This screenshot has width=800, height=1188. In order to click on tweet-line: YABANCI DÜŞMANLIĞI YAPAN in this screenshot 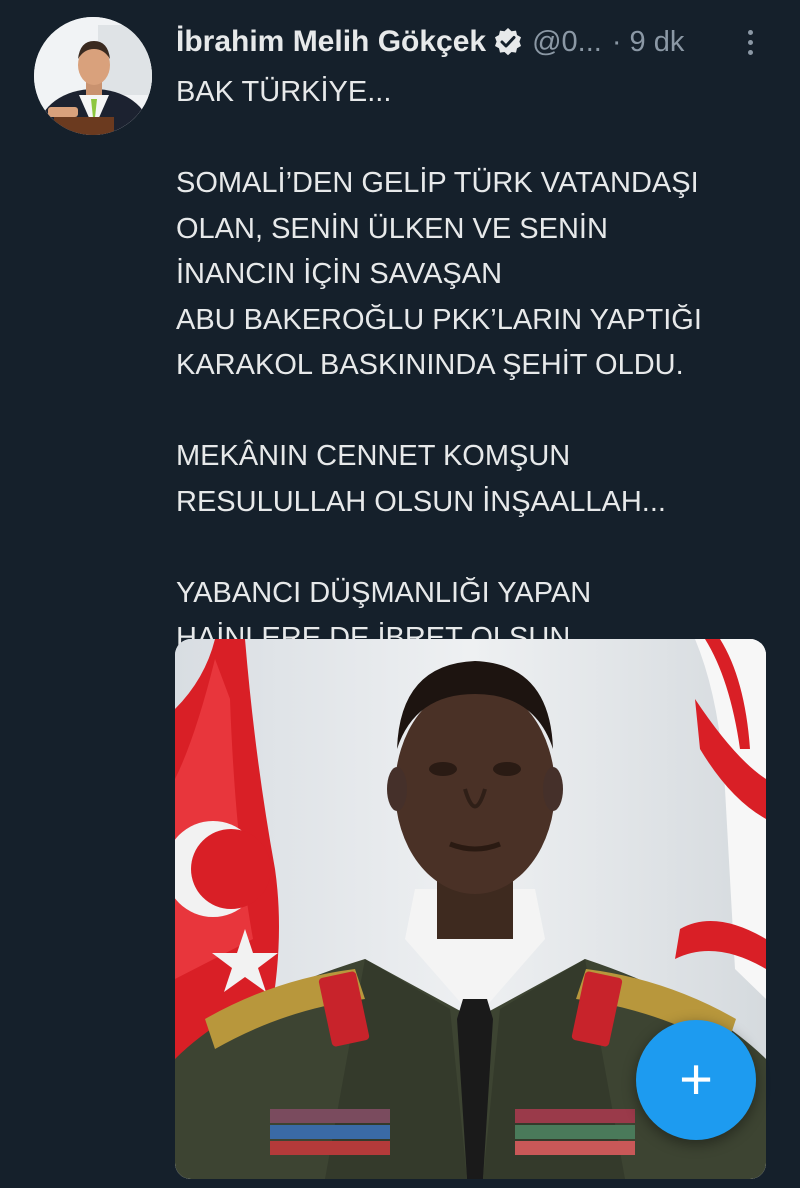, I will do `click(384, 592)`.